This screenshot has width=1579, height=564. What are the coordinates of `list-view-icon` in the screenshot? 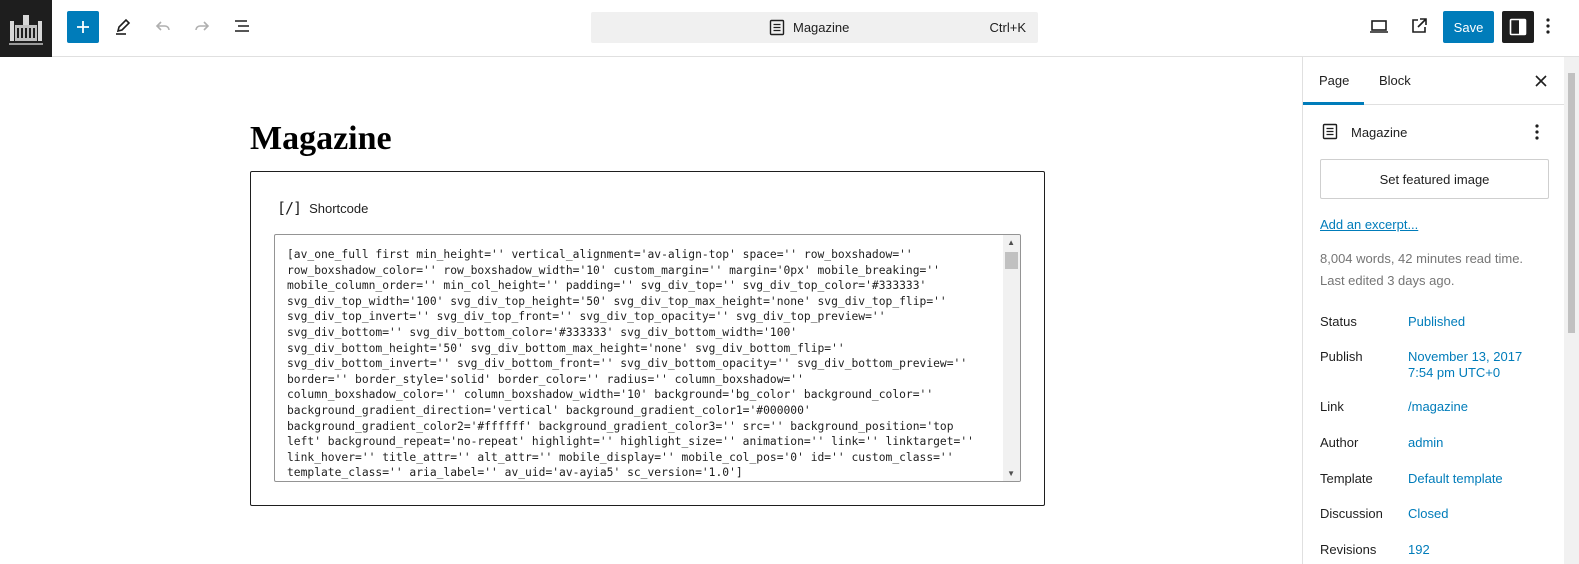 It's located at (242, 26).